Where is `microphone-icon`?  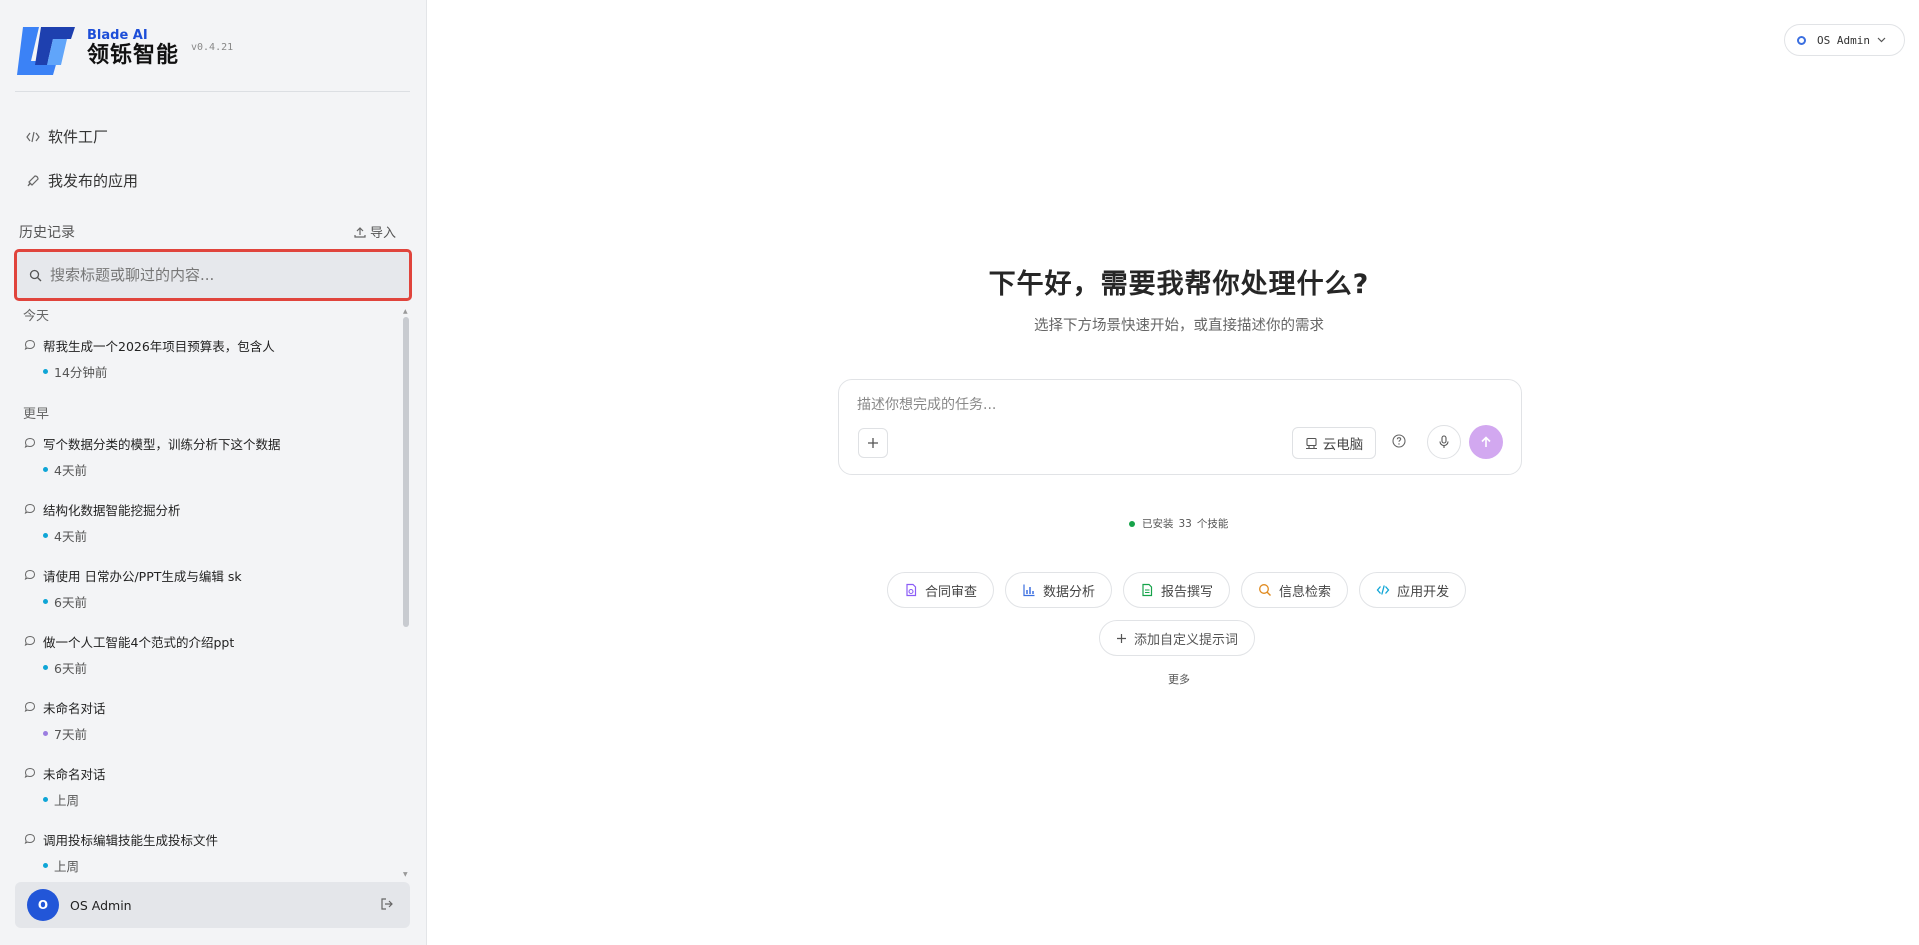
microphone-icon is located at coordinates (1444, 441).